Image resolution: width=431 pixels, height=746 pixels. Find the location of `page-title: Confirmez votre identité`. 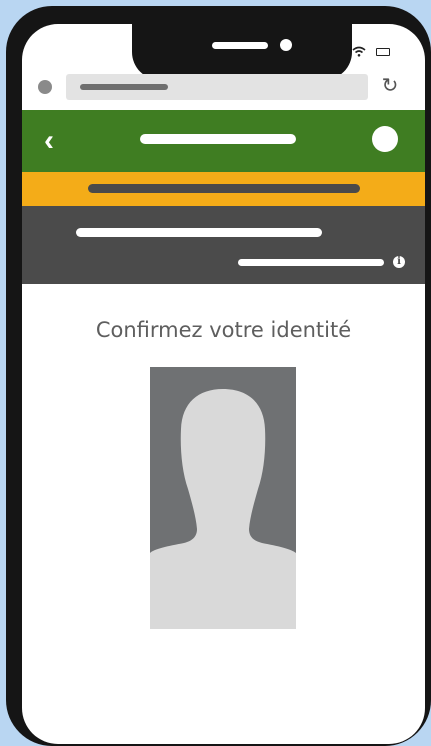

page-title: Confirmez votre identité is located at coordinates (223, 330).